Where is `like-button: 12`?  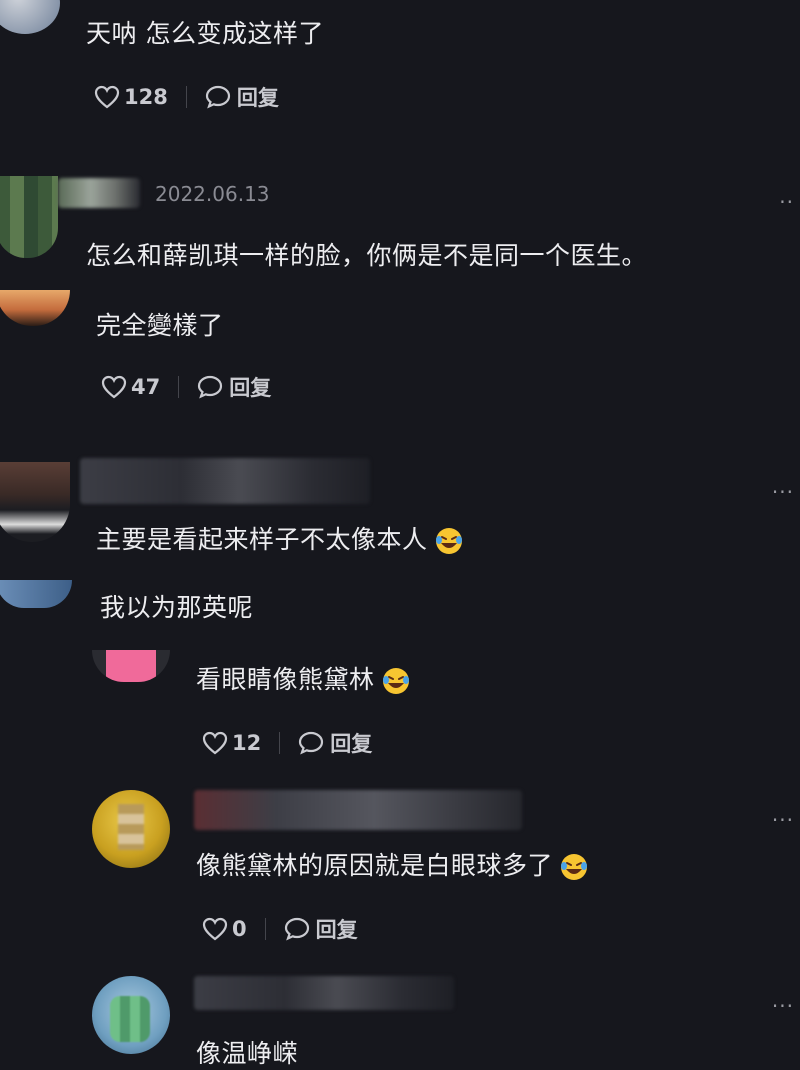
like-button: 12 is located at coordinates (231, 743).